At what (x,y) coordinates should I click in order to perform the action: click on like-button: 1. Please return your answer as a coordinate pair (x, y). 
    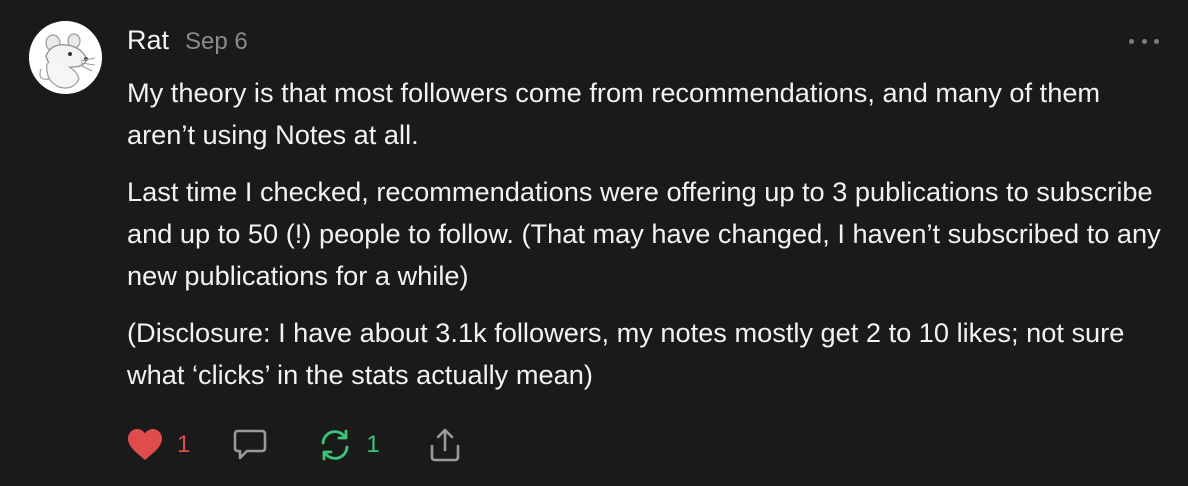
    Looking at the image, I should click on (158, 445).